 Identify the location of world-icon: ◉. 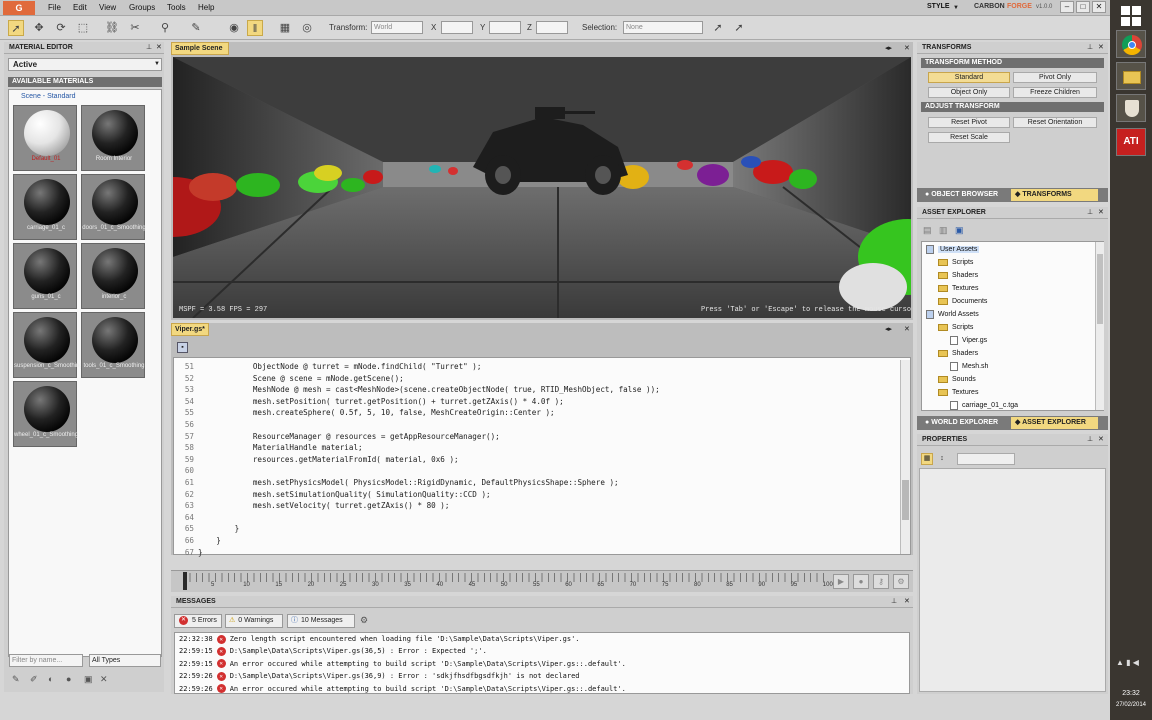
(234, 28).